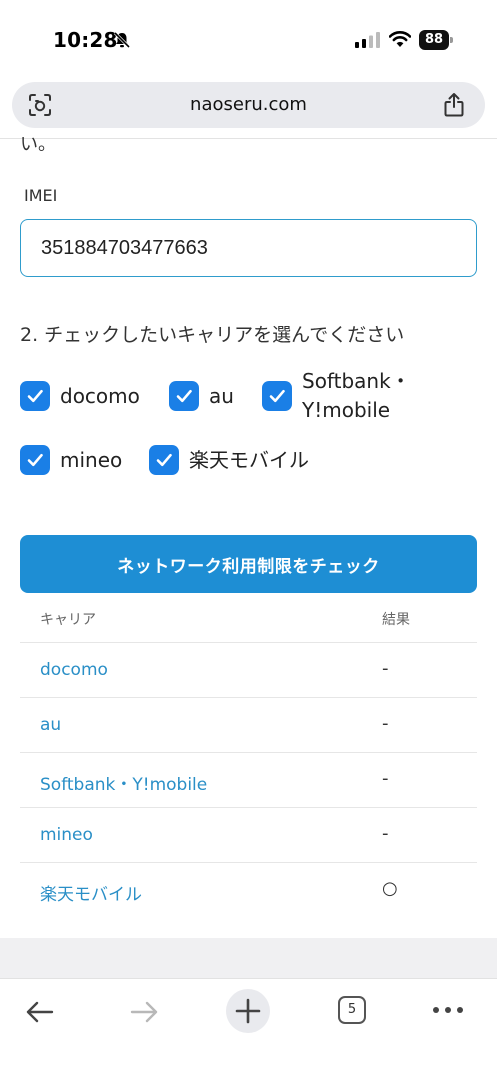  Describe the element at coordinates (91, 892) in the screenshot. I see `carrier-link: 楽天モバイル` at that location.